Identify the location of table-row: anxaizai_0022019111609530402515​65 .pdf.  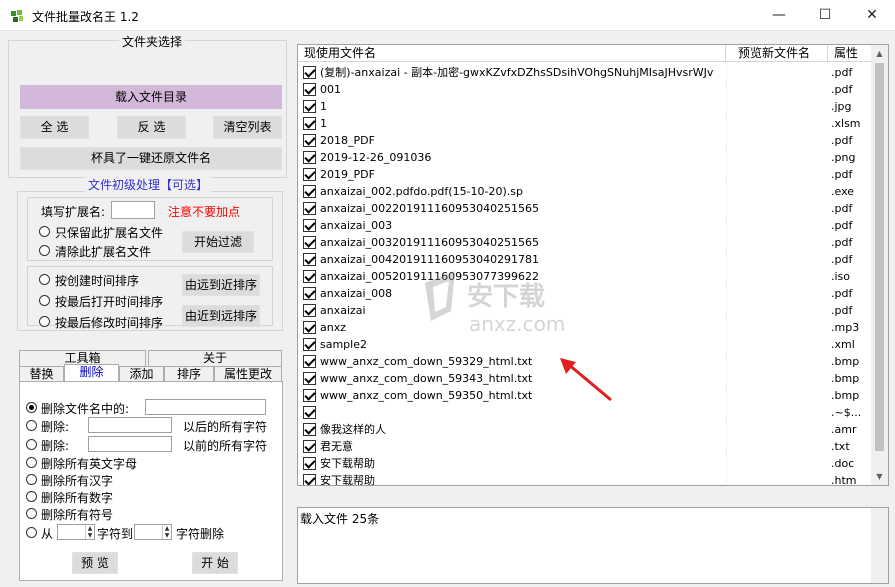
(585, 208).